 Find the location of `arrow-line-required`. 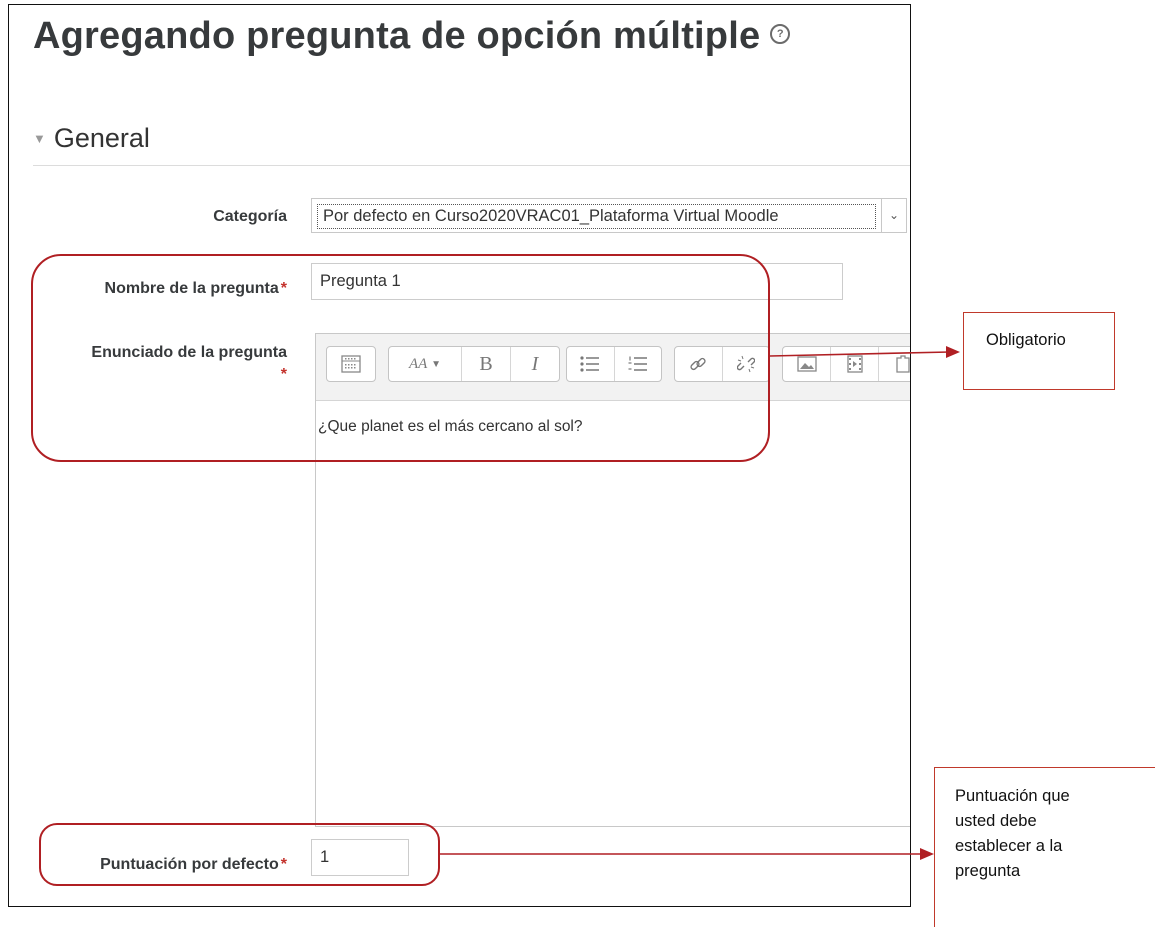

arrow-line-required is located at coordinates (860, 354).